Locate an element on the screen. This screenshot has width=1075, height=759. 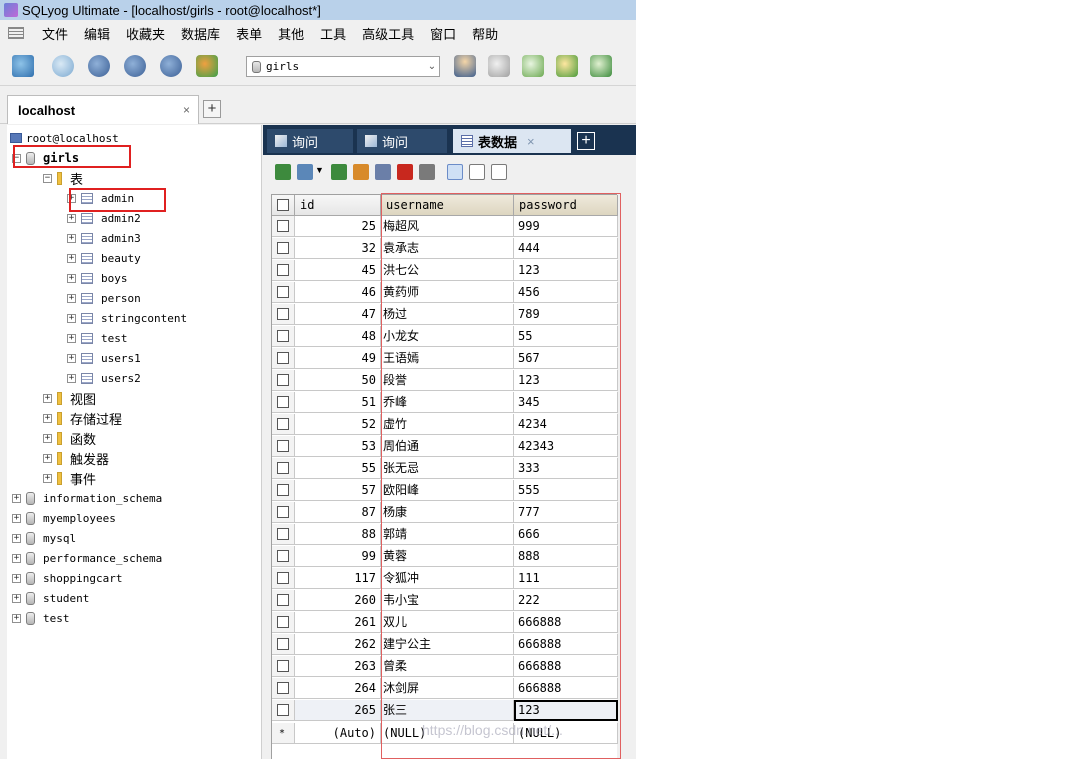
cell-id: 260 is located at coordinates (338, 600).